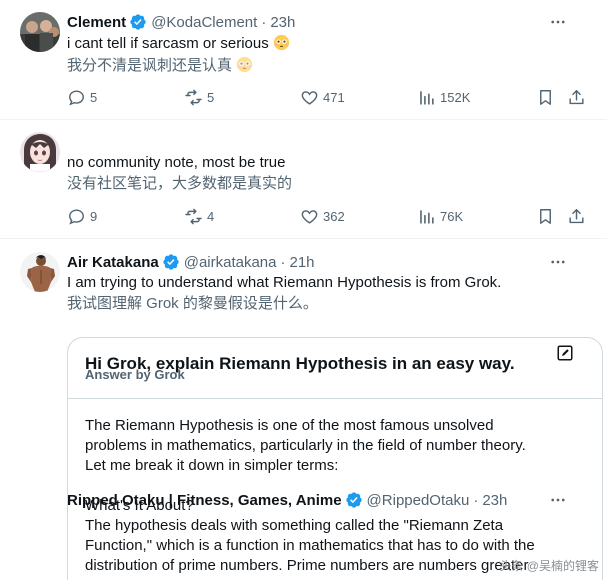 This screenshot has height=580, width=607. I want to click on views-button: 76K, so click(440, 216).